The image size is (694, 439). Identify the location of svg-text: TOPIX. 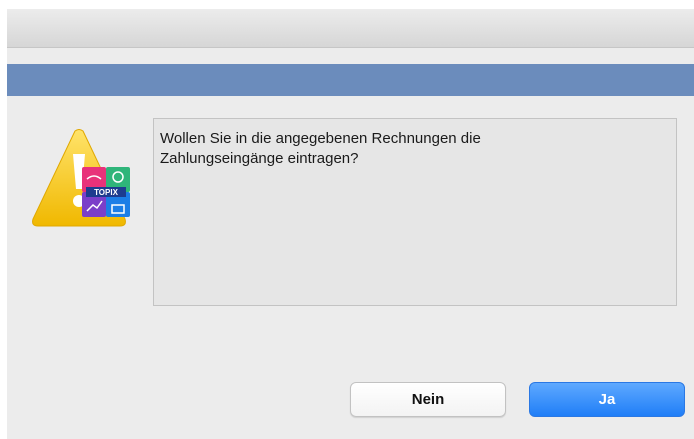
(106, 192).